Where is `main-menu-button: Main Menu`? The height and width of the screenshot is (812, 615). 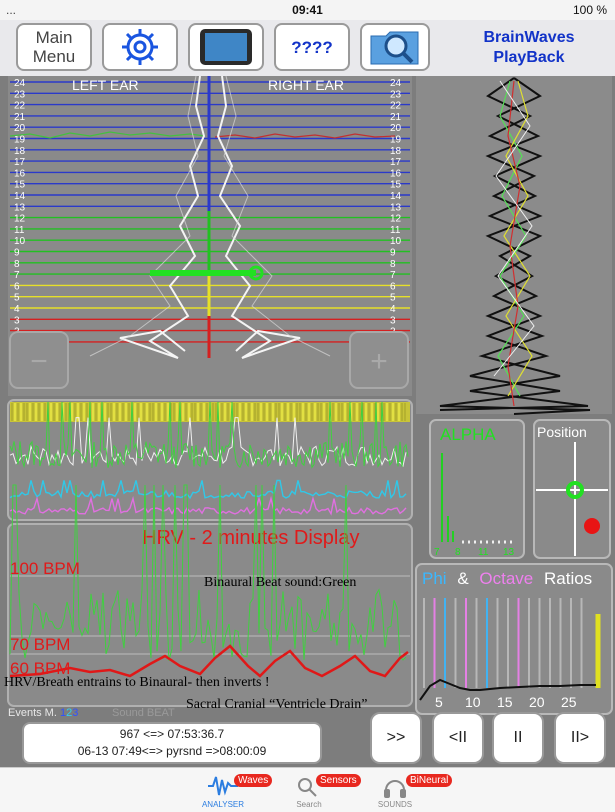 main-menu-button: Main Menu is located at coordinates (54, 47).